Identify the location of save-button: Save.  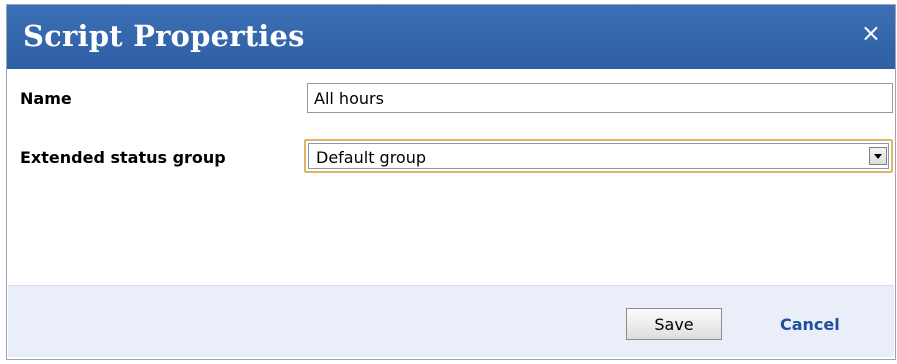
(674, 324).